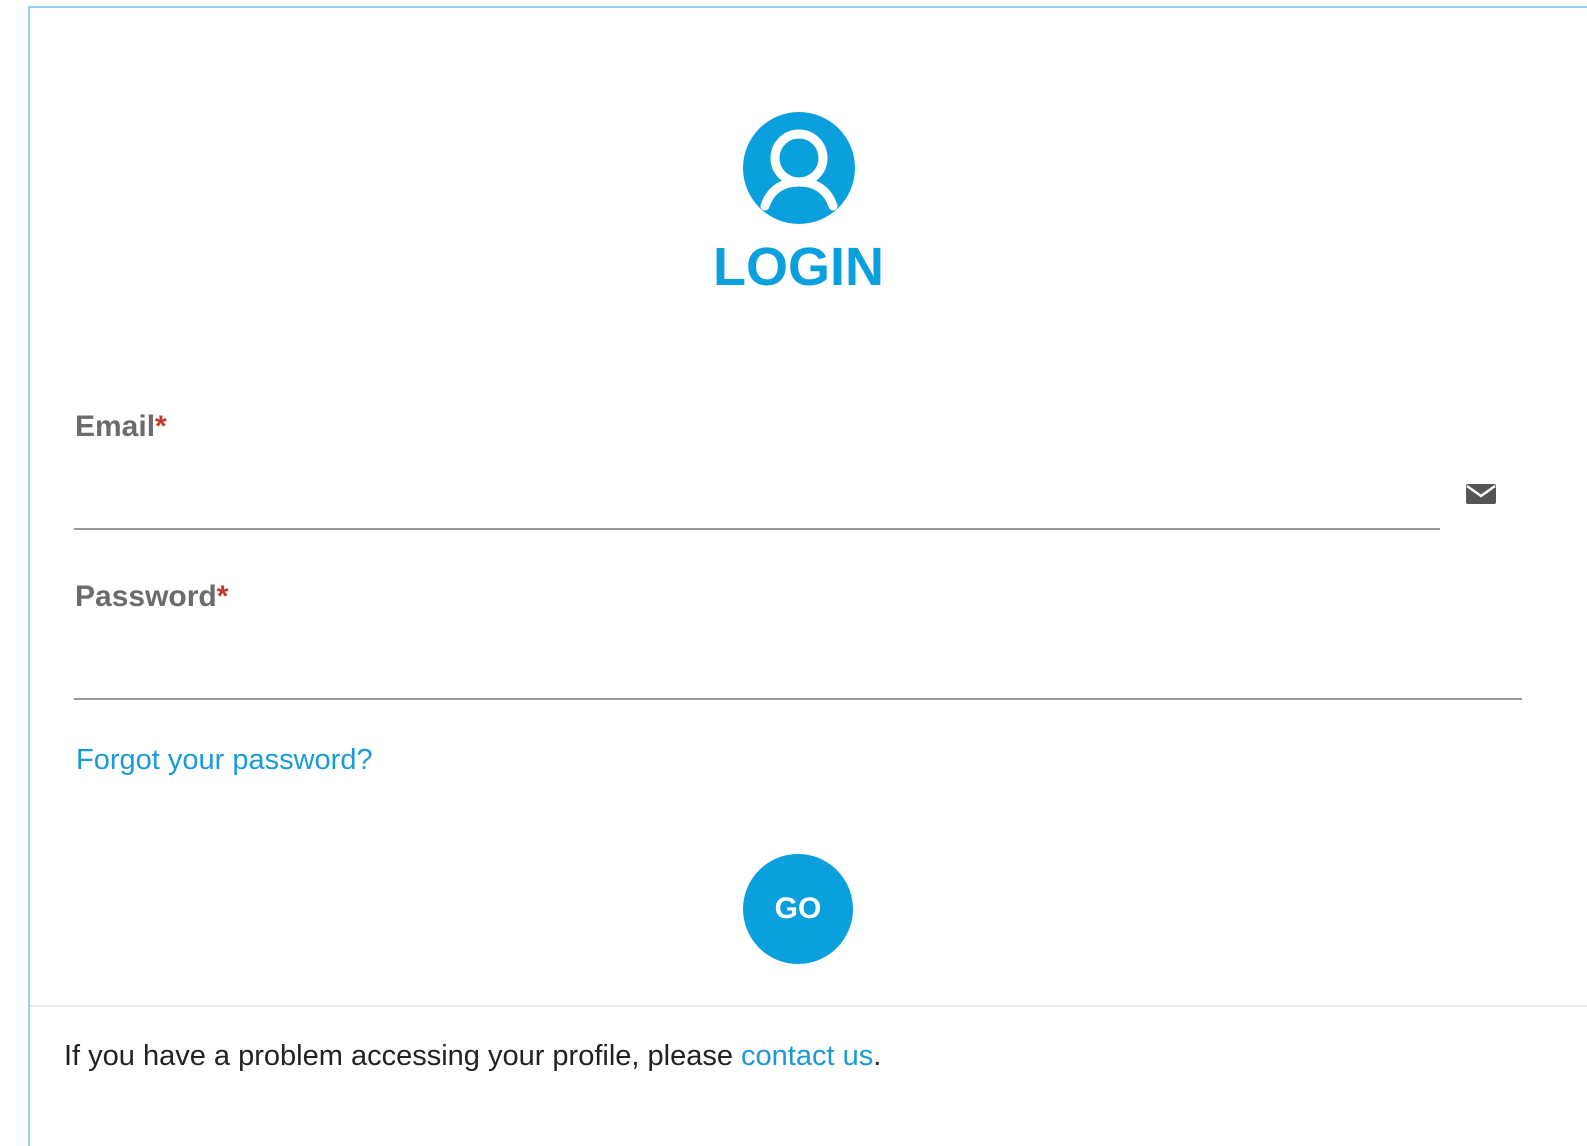 Image resolution: width=1587 pixels, height=1146 pixels. What do you see at coordinates (798, 909) in the screenshot?
I see `go-button: GO` at bounding box center [798, 909].